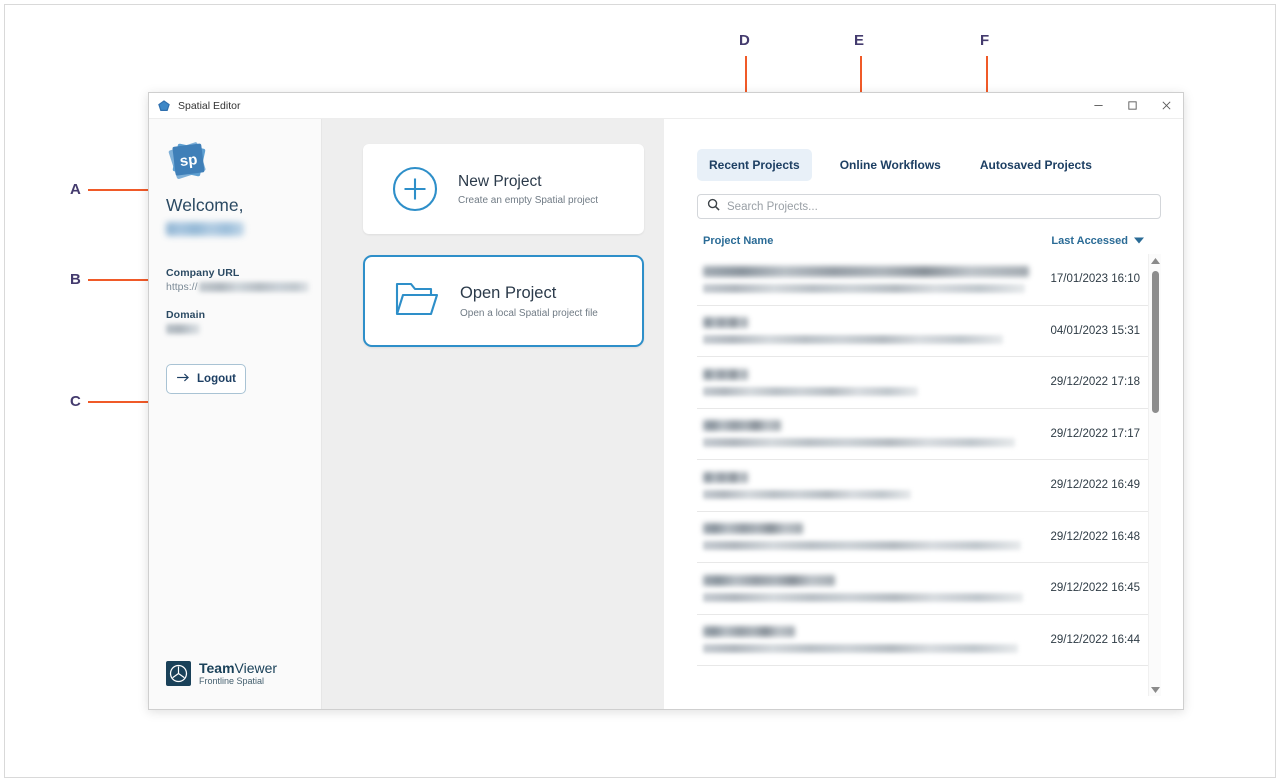 Image resolution: width=1280 pixels, height=782 pixels. Describe the element at coordinates (1095, 279) in the screenshot. I see `project-last-accessed: 17/01/2023 16:10` at that location.